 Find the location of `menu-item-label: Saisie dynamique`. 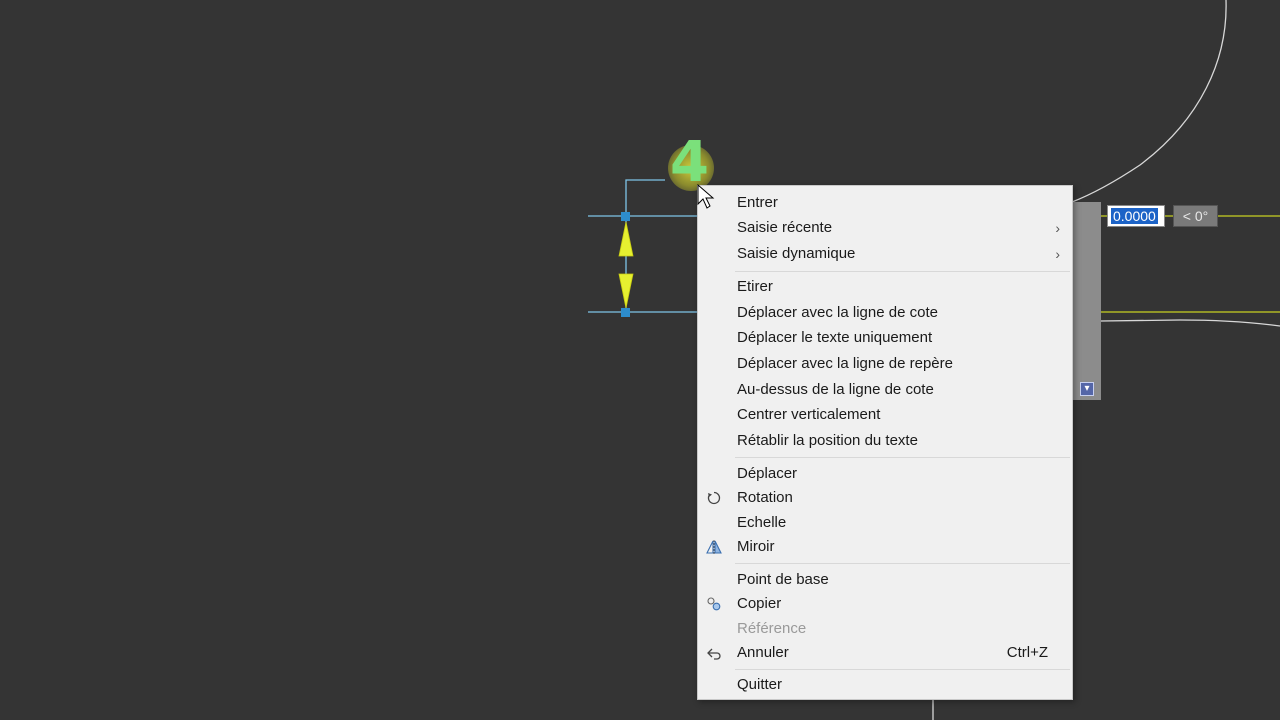

menu-item-label: Saisie dynamique is located at coordinates (796, 253).